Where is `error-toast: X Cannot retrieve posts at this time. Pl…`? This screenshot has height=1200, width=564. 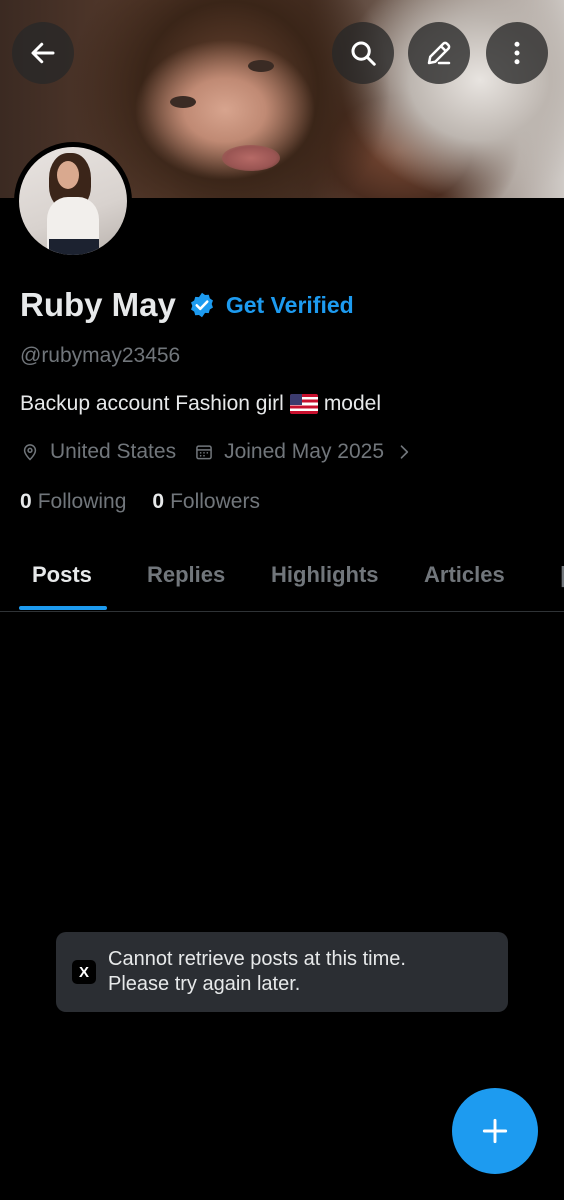
error-toast: X Cannot retrieve posts at this time. Pl… is located at coordinates (282, 972).